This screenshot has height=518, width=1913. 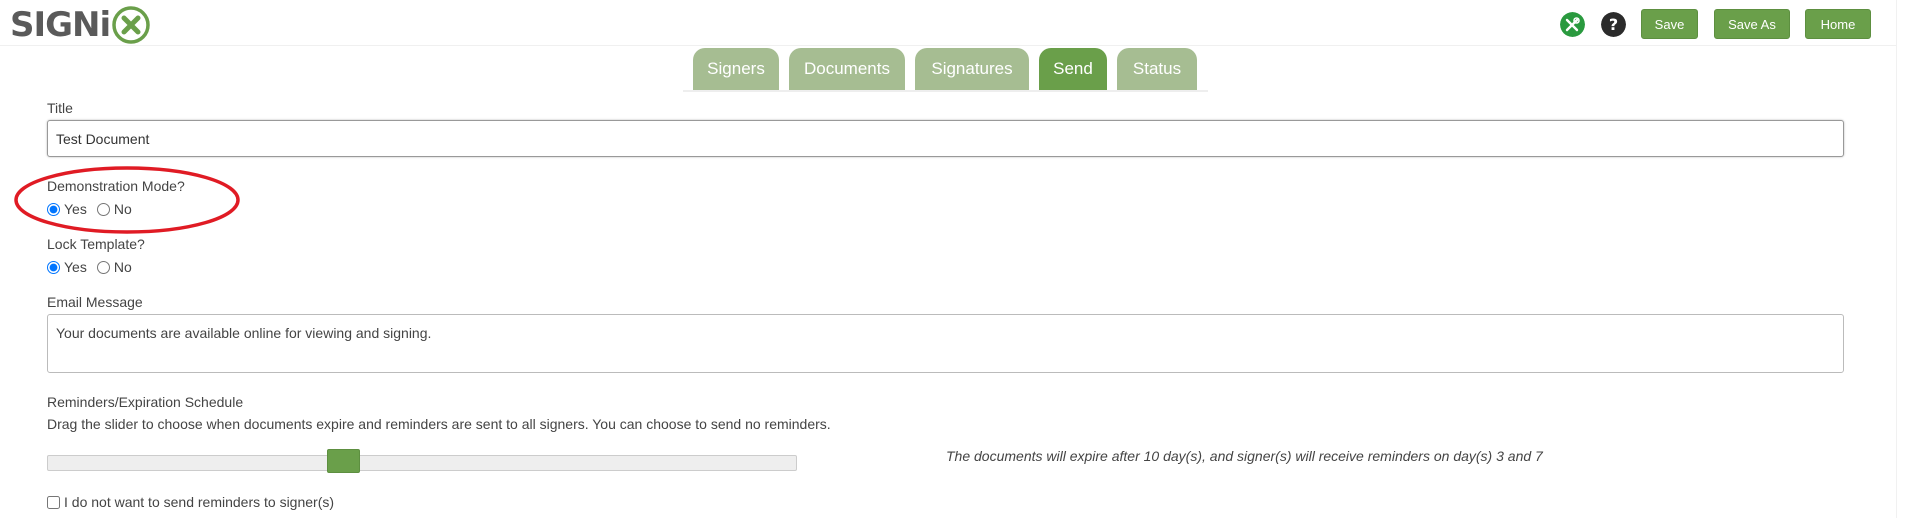 What do you see at coordinates (972, 69) in the screenshot?
I see `tab-signatures: Signatures` at bounding box center [972, 69].